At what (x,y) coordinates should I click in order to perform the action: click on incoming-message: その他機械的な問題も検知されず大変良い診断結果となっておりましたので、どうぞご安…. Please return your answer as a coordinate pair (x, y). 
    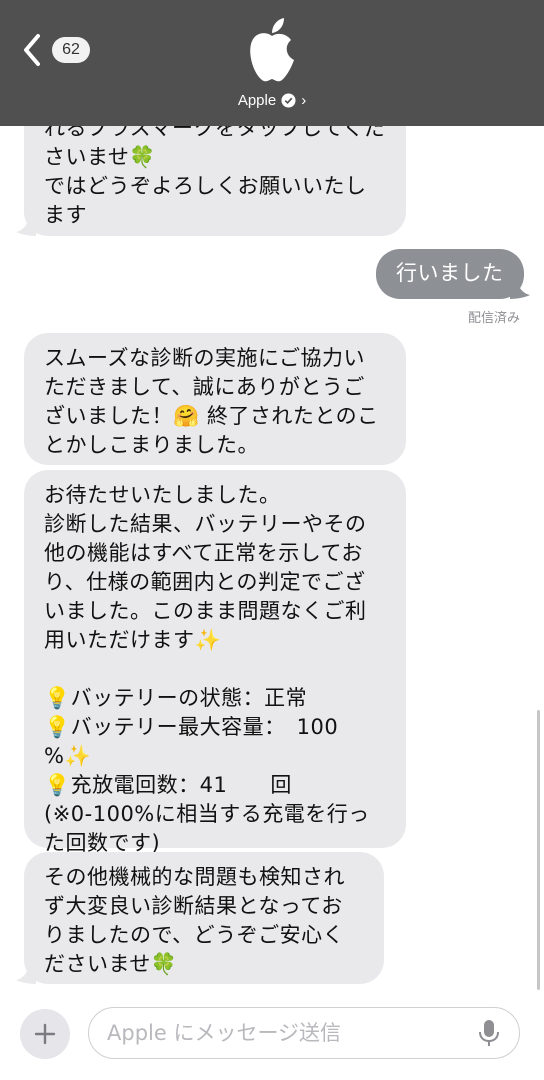
    Looking at the image, I should click on (204, 918).